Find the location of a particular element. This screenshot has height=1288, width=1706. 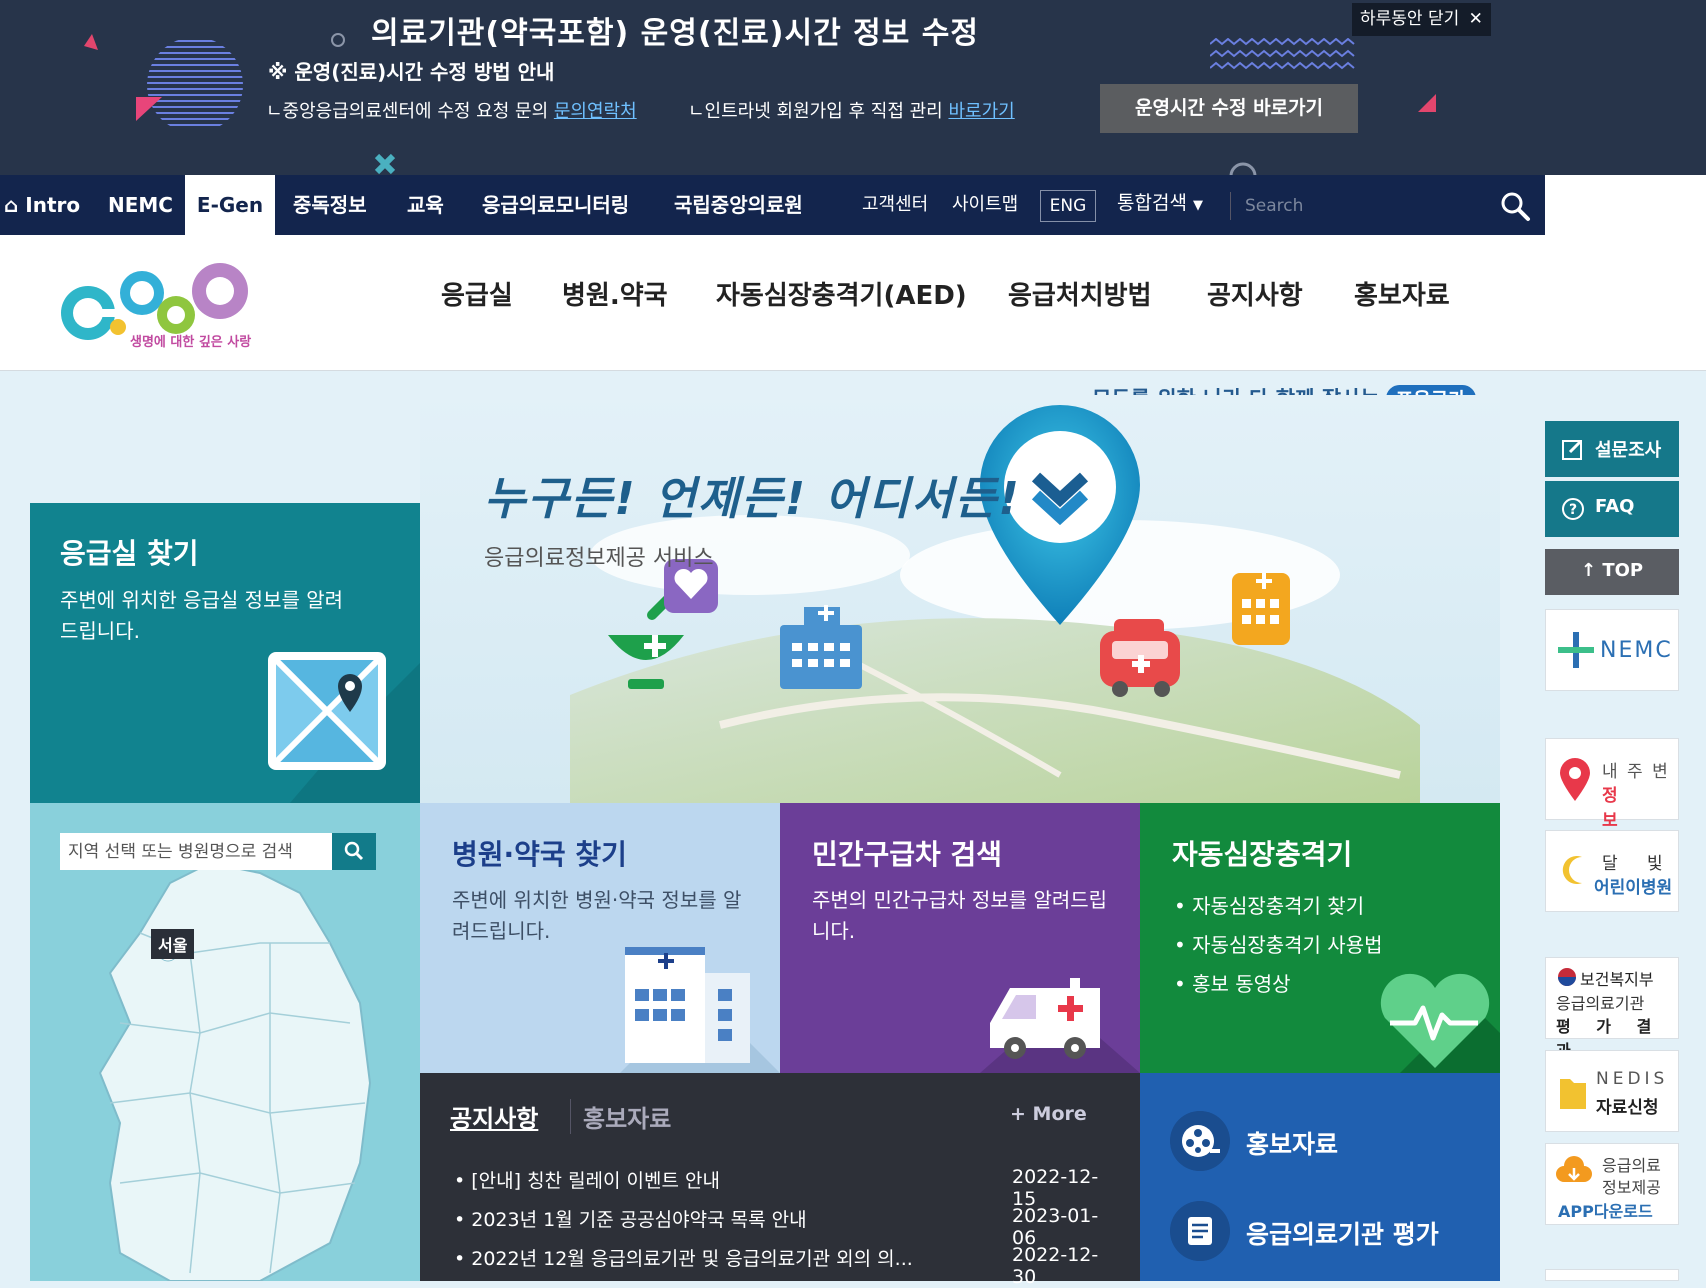

search-scope-select: 통합검색 ▼ is located at coordinates (1160, 205).